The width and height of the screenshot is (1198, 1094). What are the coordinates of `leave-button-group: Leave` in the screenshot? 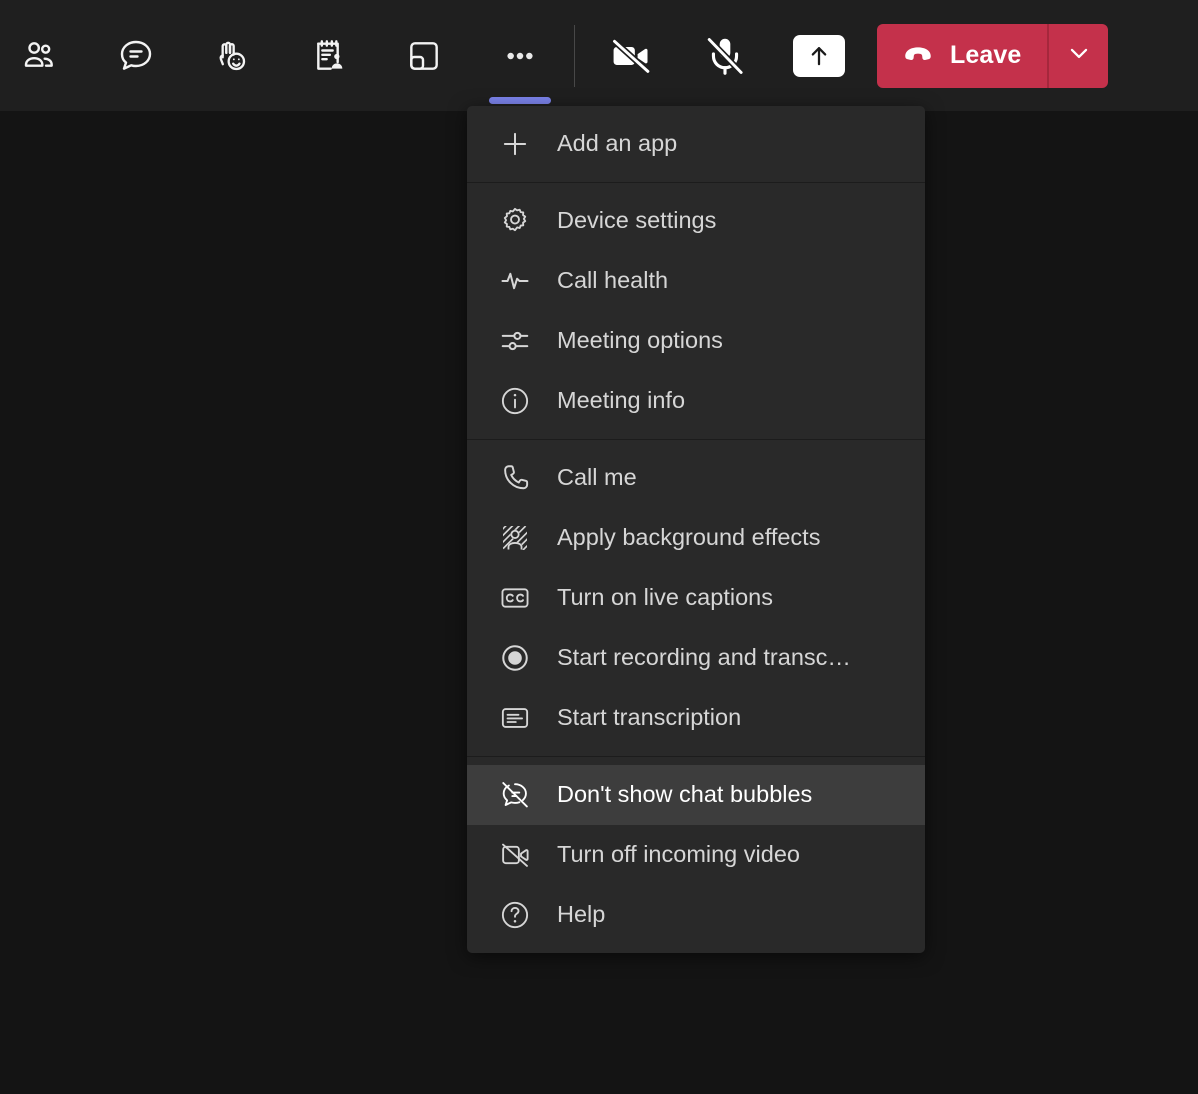 It's located at (993, 55).